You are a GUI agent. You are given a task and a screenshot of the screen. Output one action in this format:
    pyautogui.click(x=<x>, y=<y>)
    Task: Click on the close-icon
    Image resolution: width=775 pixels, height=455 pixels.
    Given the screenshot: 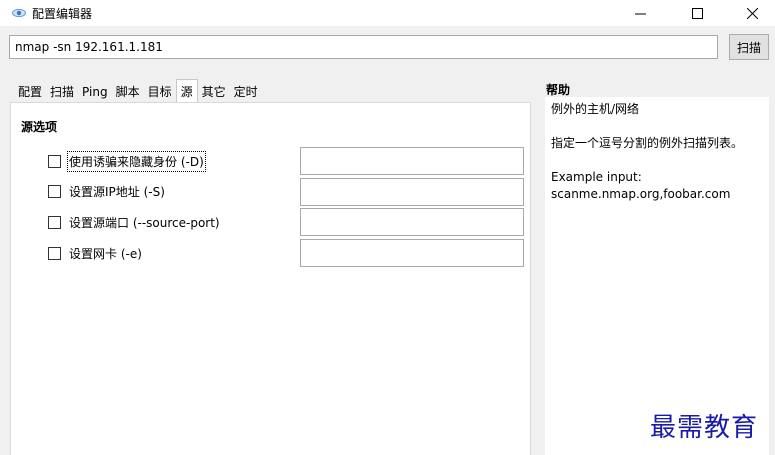 What is the action you would take?
    pyautogui.click(x=752, y=13)
    